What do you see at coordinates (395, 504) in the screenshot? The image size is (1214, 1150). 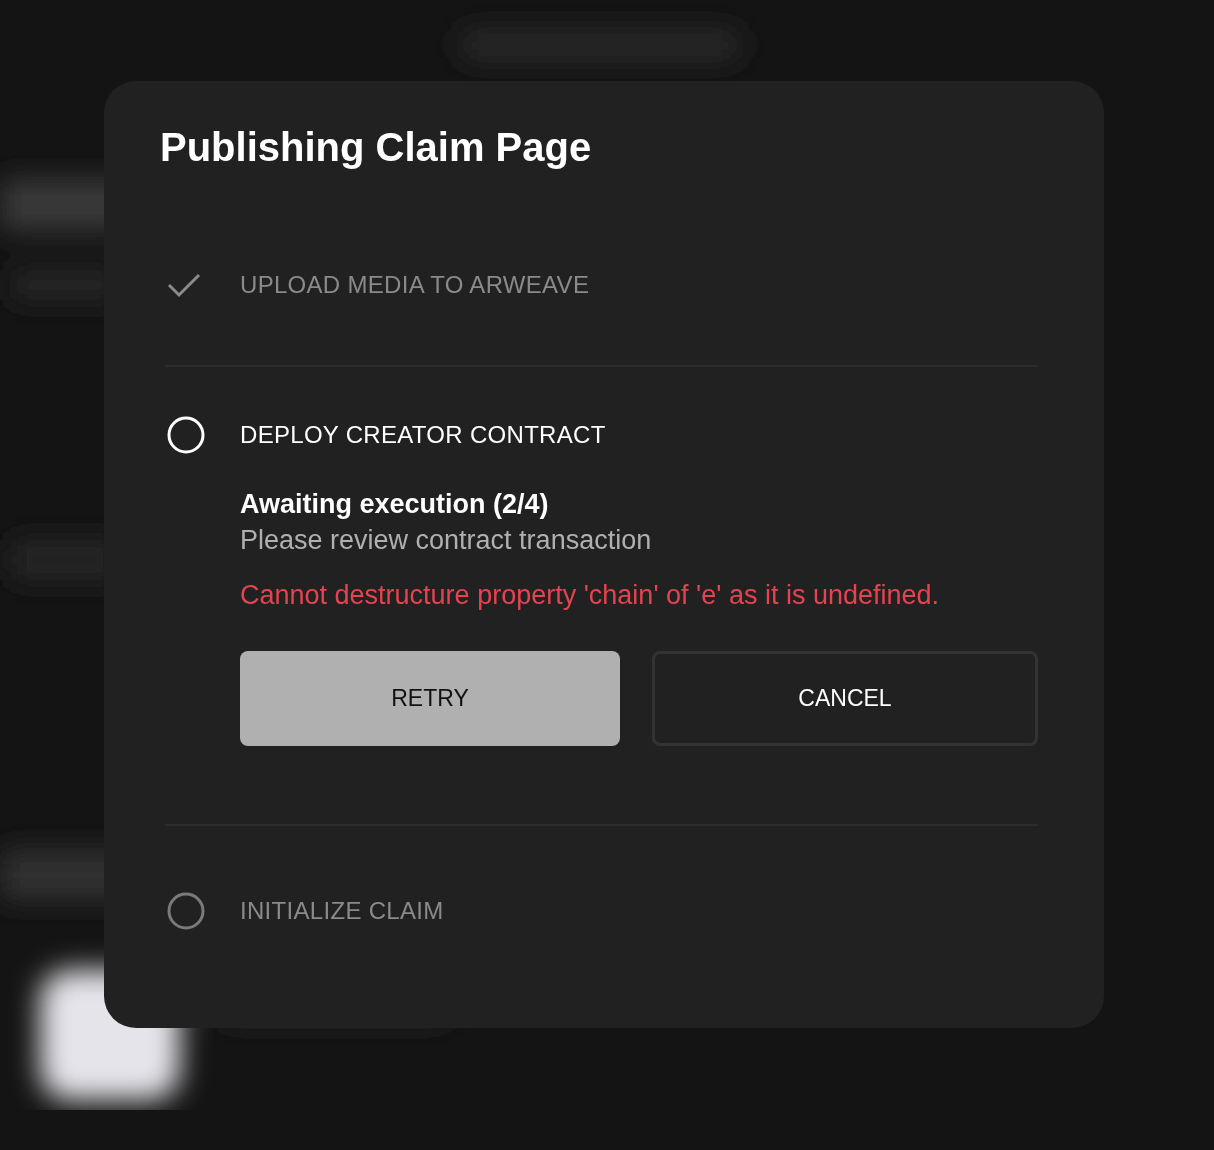 I see `status-title: Awaiting execution (2/4)` at bounding box center [395, 504].